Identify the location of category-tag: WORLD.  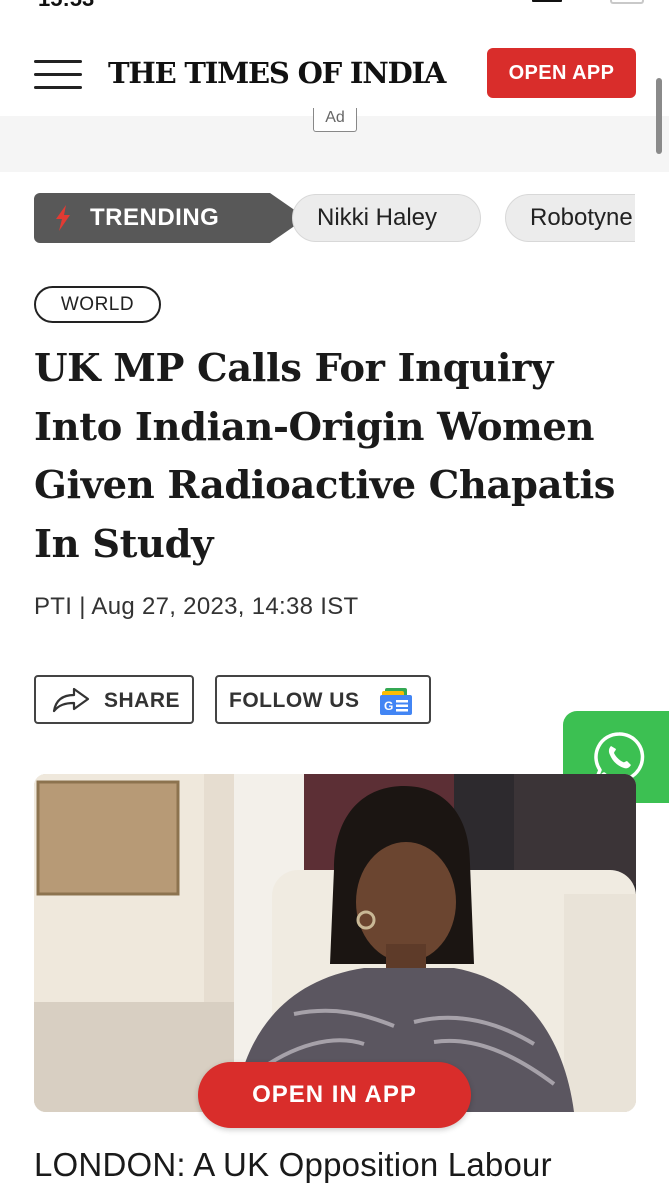
(97, 304).